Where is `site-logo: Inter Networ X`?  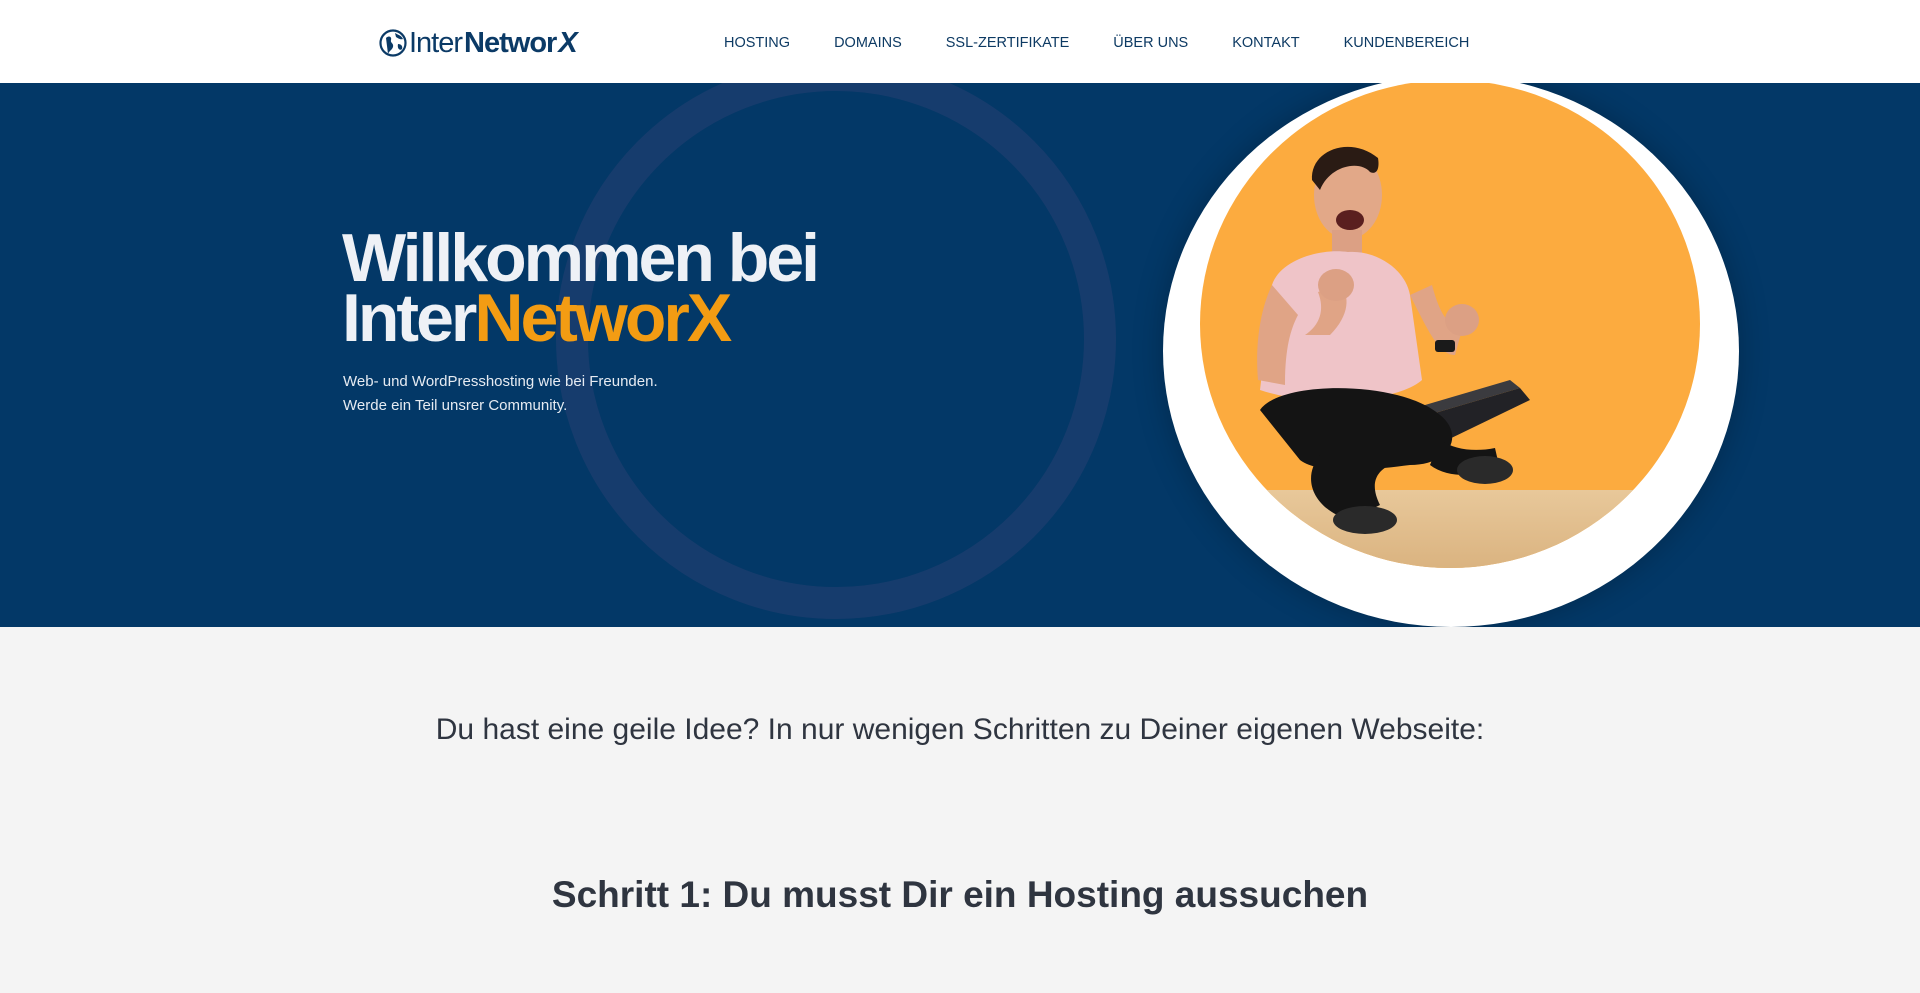
site-logo: Inter Networ X is located at coordinates (478, 43).